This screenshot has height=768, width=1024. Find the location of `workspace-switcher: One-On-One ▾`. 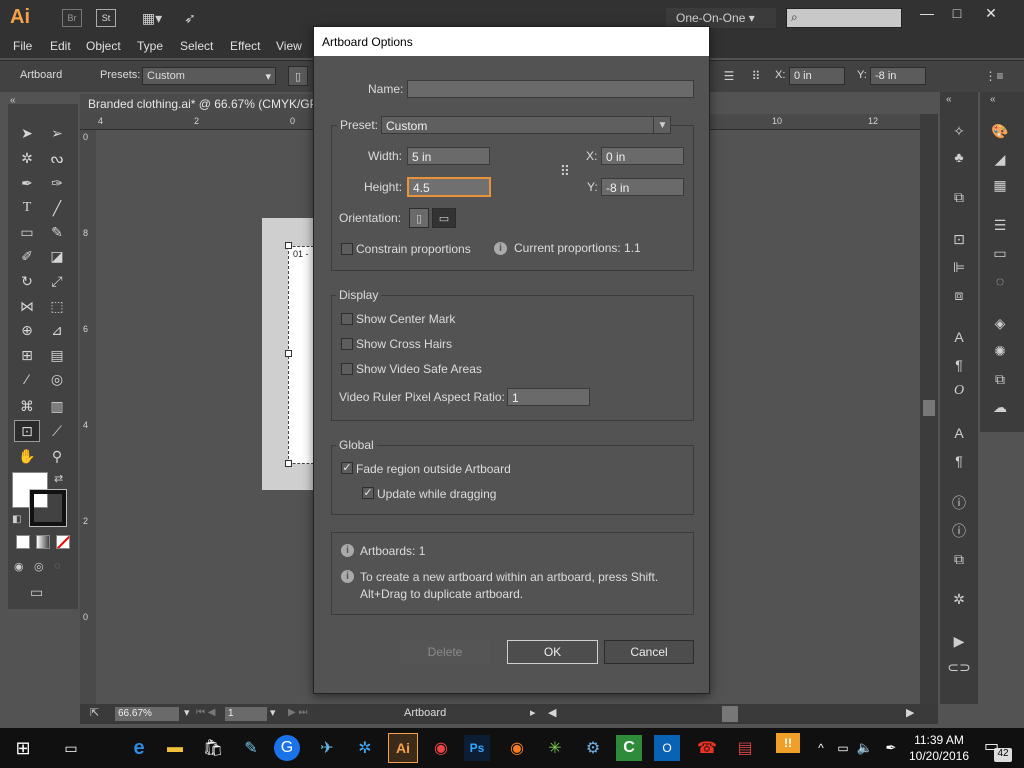

workspace-switcher: One-On-One ▾ is located at coordinates (721, 18).